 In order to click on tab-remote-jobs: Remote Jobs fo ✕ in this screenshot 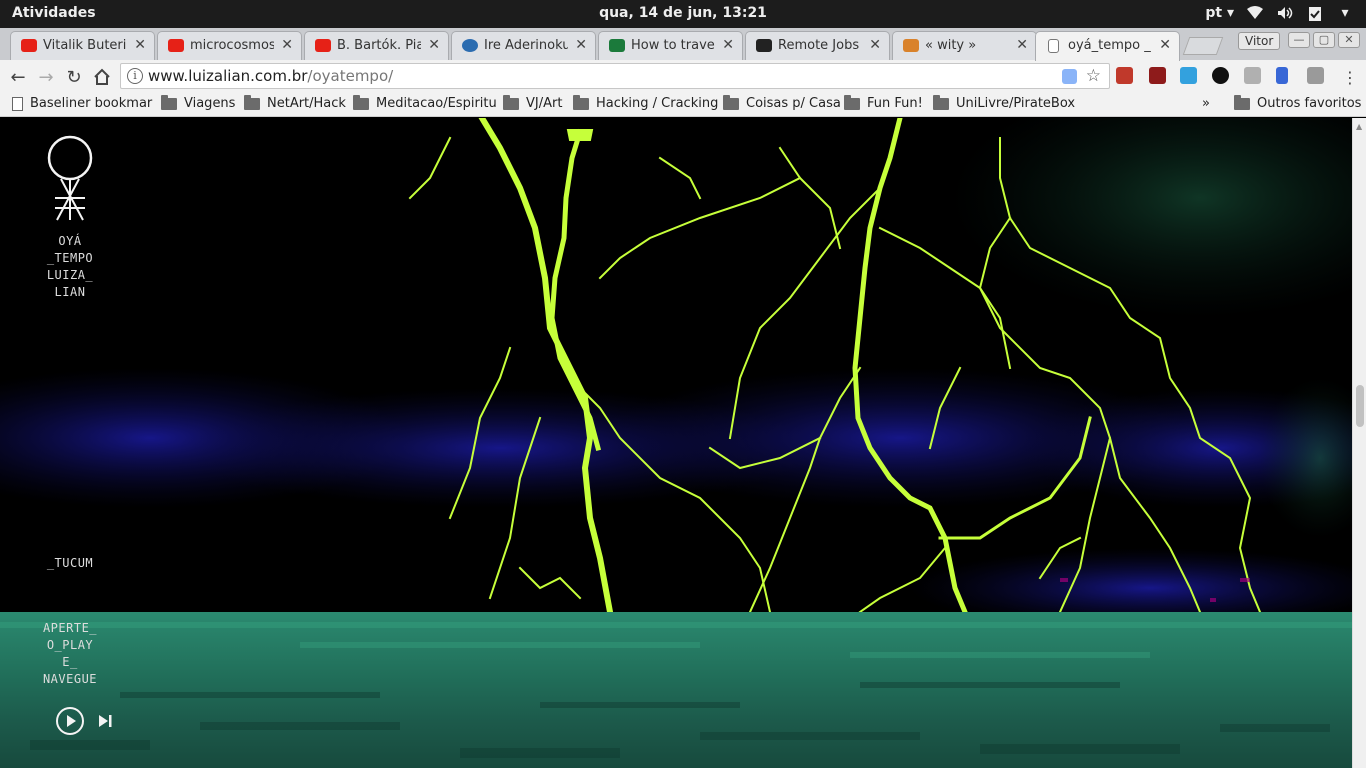, I will do `click(817, 45)`.